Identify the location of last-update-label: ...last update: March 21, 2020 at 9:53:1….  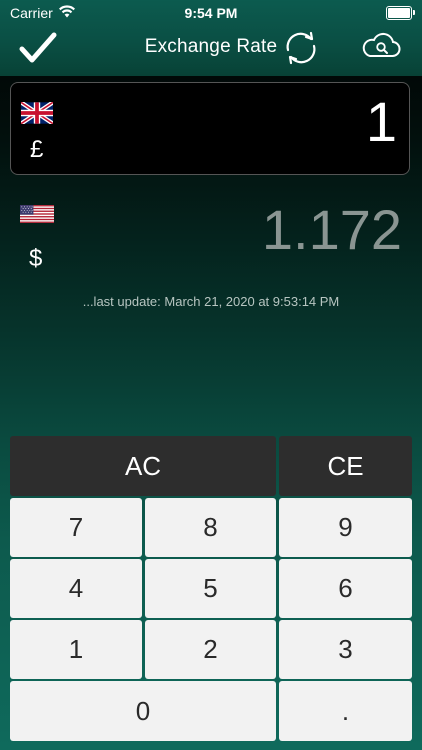
(211, 301).